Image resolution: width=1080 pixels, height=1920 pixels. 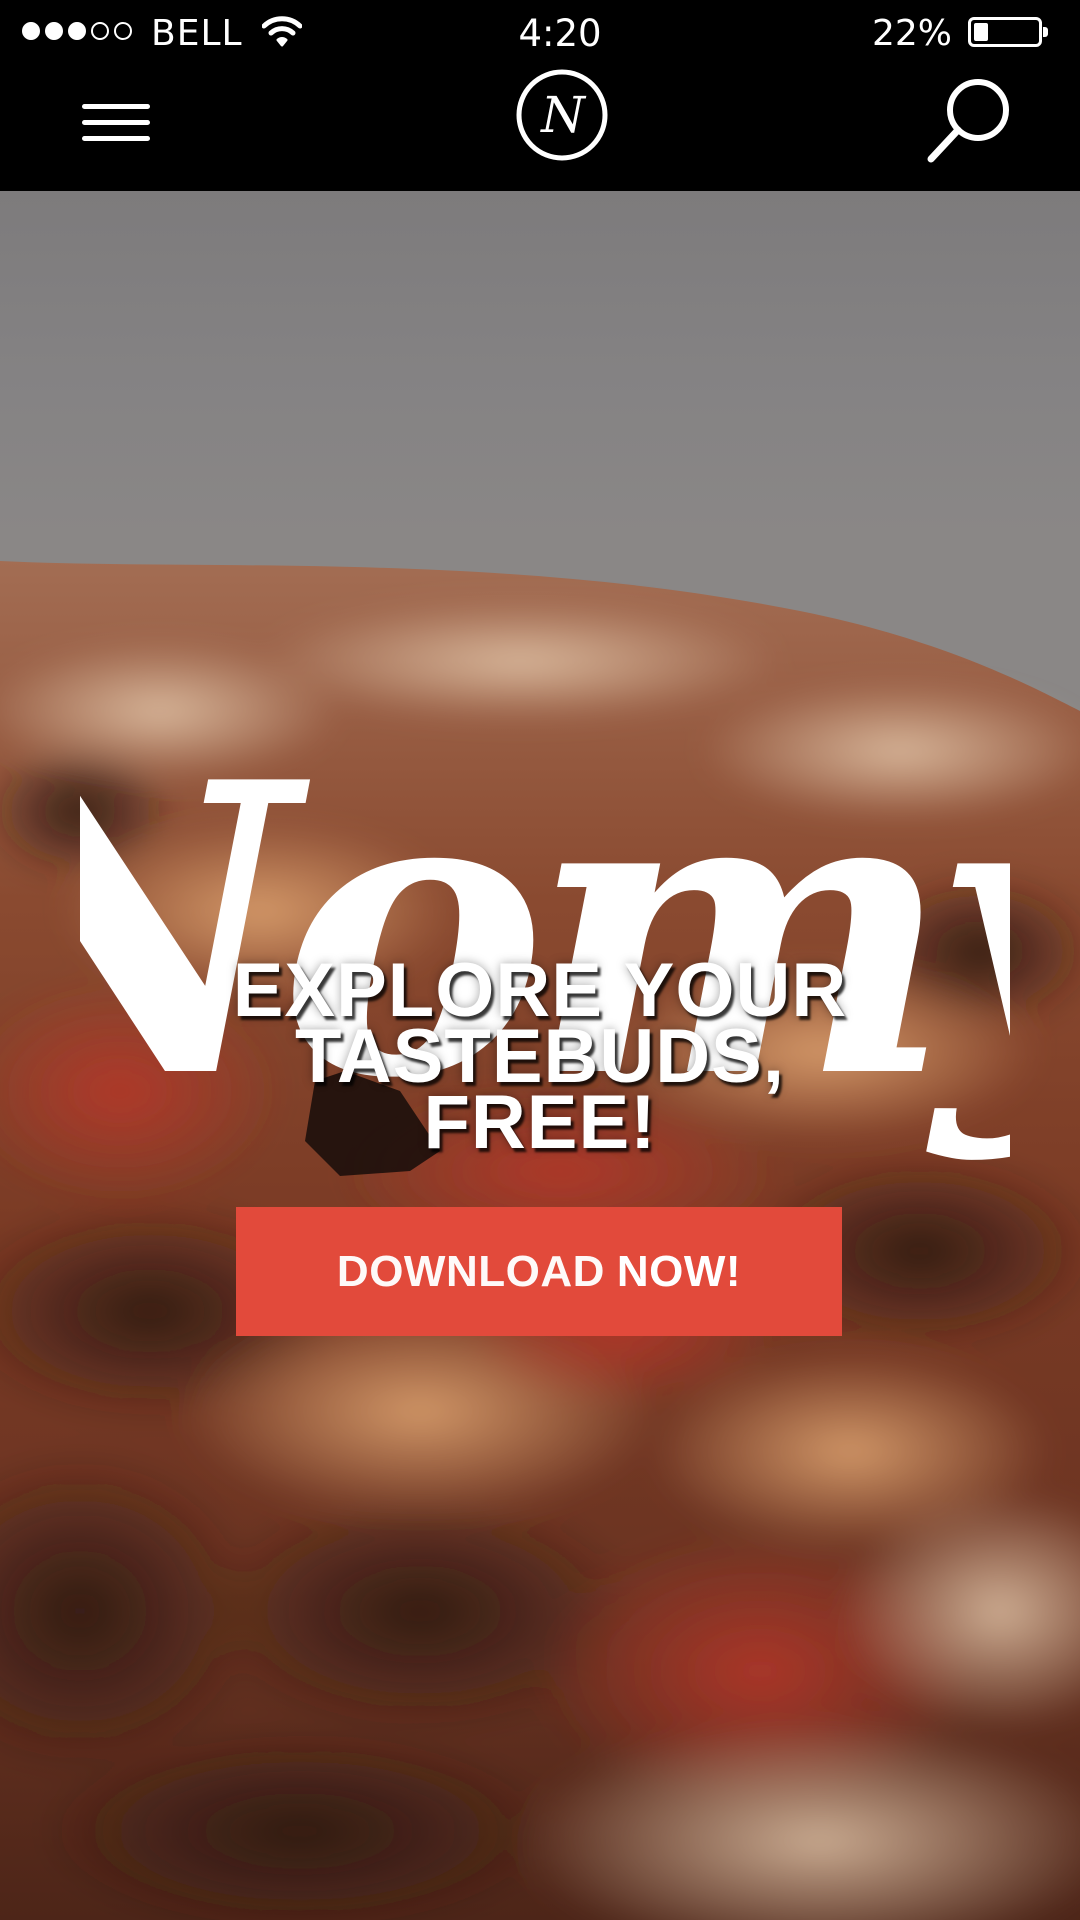 I want to click on download-button-label: DOWNLOAD, so click(x=470, y=1271).